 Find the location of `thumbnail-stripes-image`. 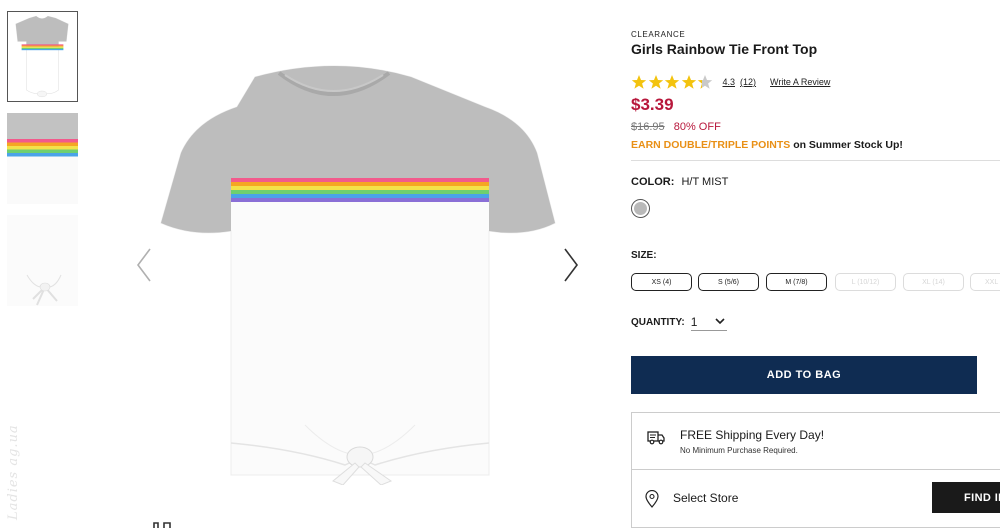

thumbnail-stripes-image is located at coordinates (42, 158).